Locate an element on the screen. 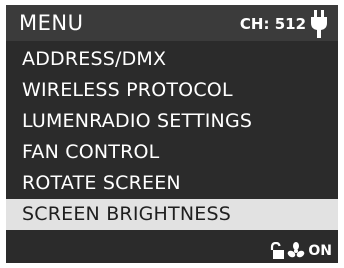  menu-item-screen-brightness: SCREEN BRIGHTNESS is located at coordinates (172, 214).